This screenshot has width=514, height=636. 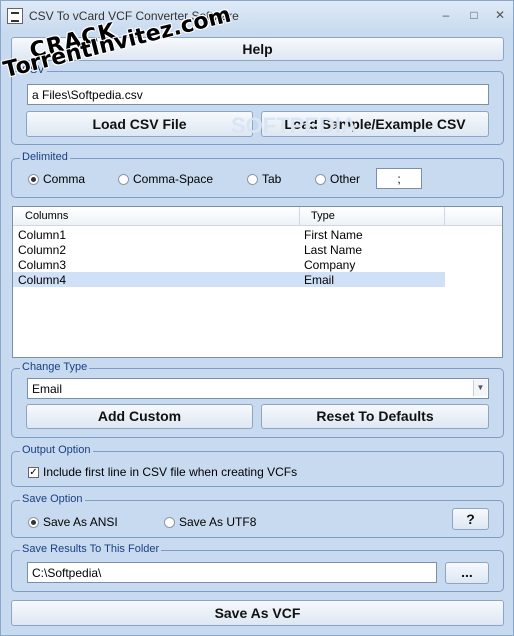 What do you see at coordinates (474, 15) in the screenshot?
I see `maximize-button: □` at bounding box center [474, 15].